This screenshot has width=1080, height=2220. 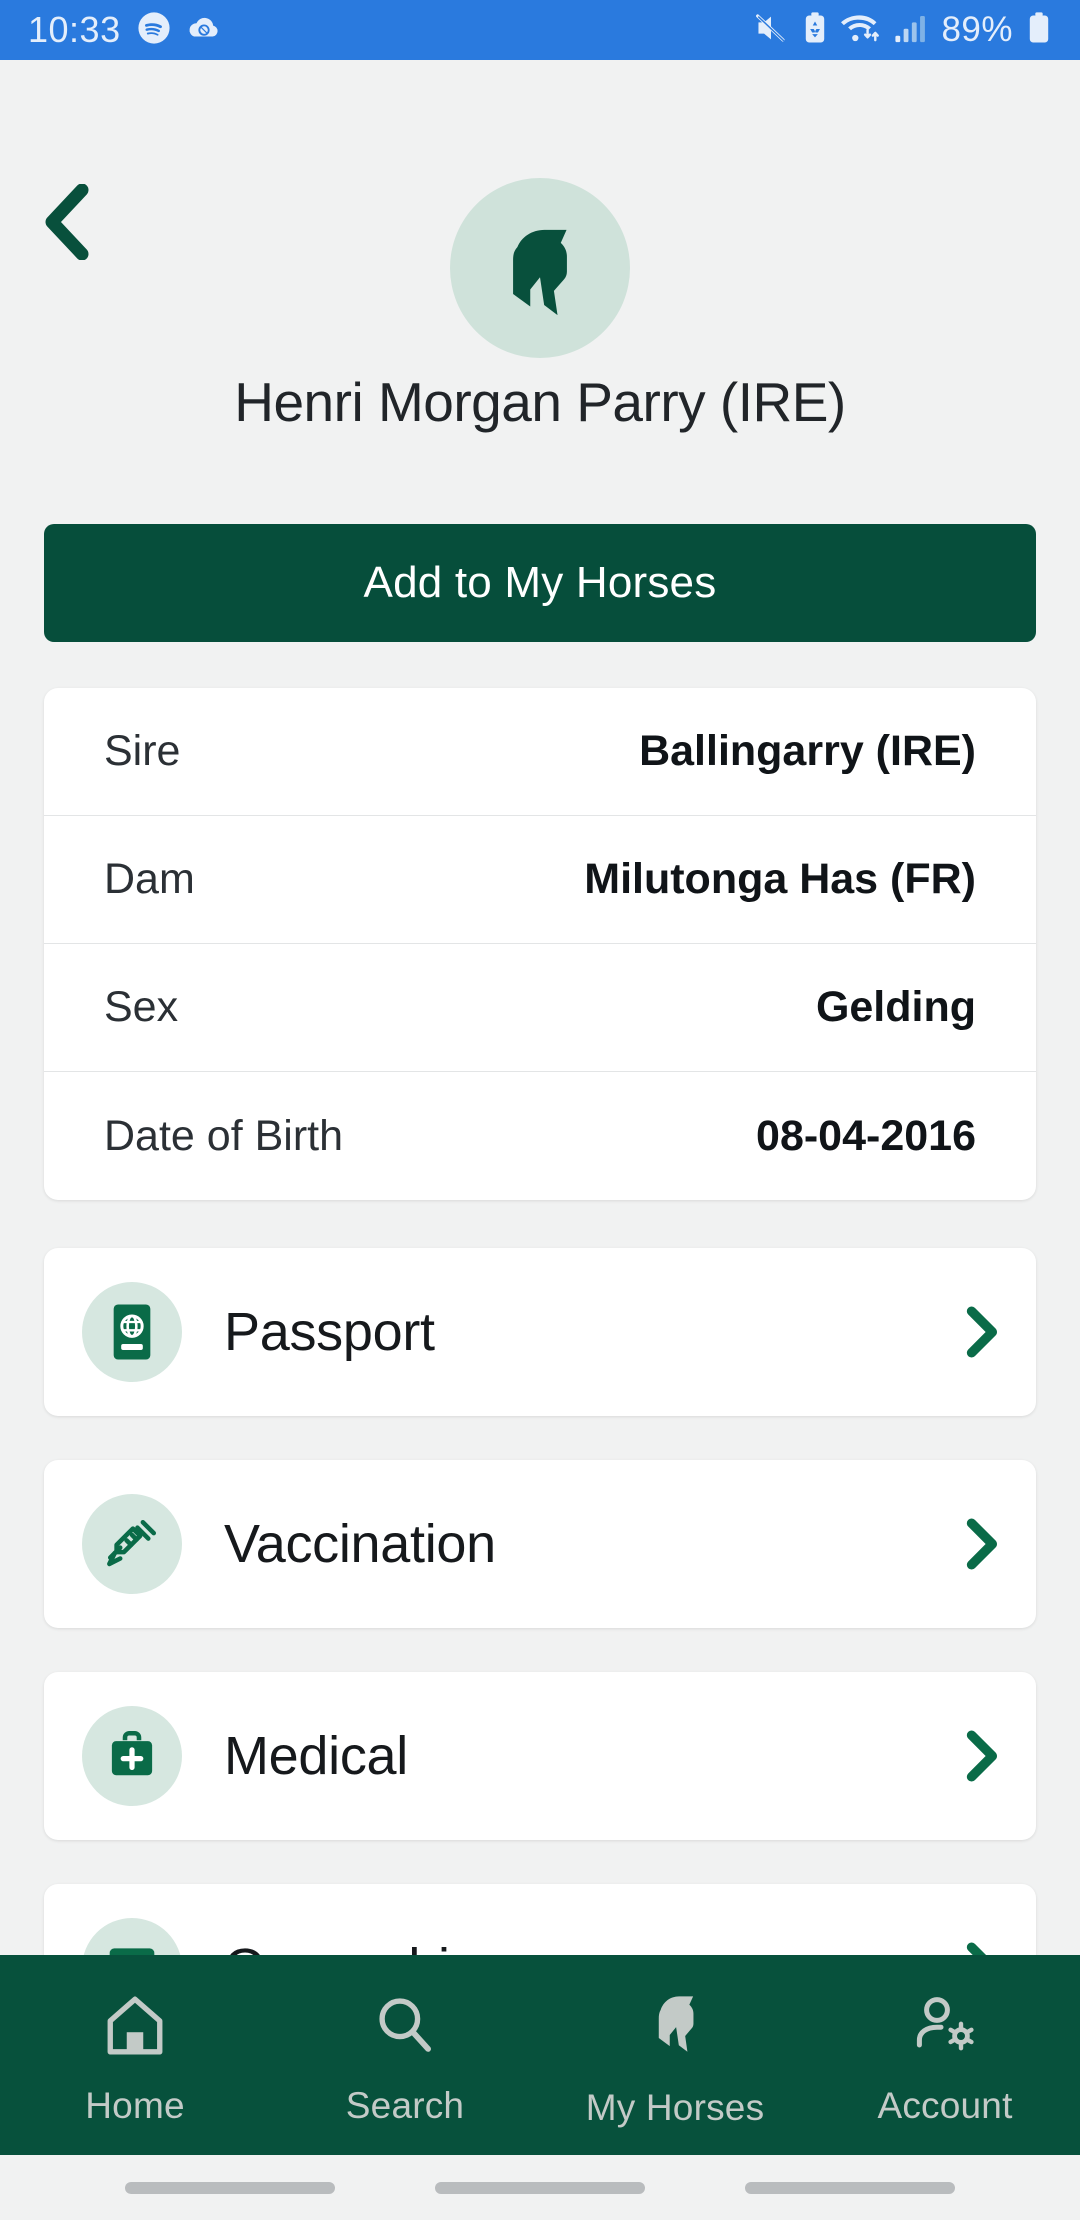 I want to click on wifi-icon, so click(x=861, y=30).